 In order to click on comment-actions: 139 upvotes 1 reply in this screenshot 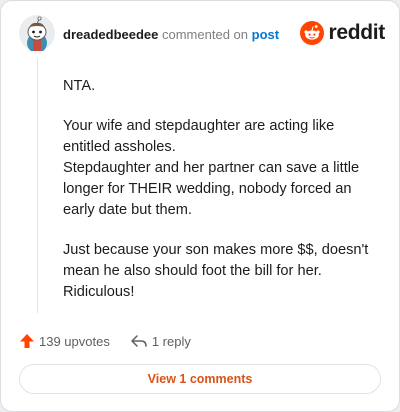, I will do `click(115, 341)`.